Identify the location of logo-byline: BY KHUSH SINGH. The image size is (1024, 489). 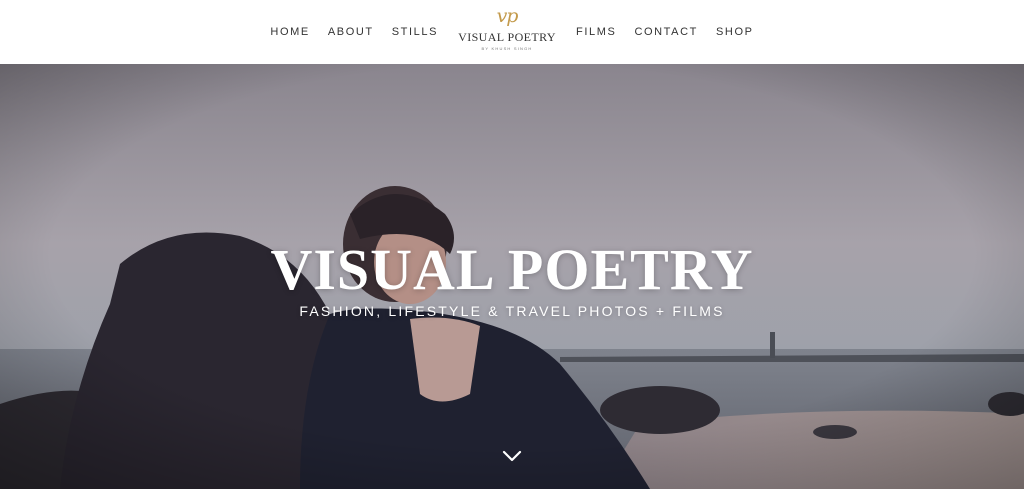
(507, 48).